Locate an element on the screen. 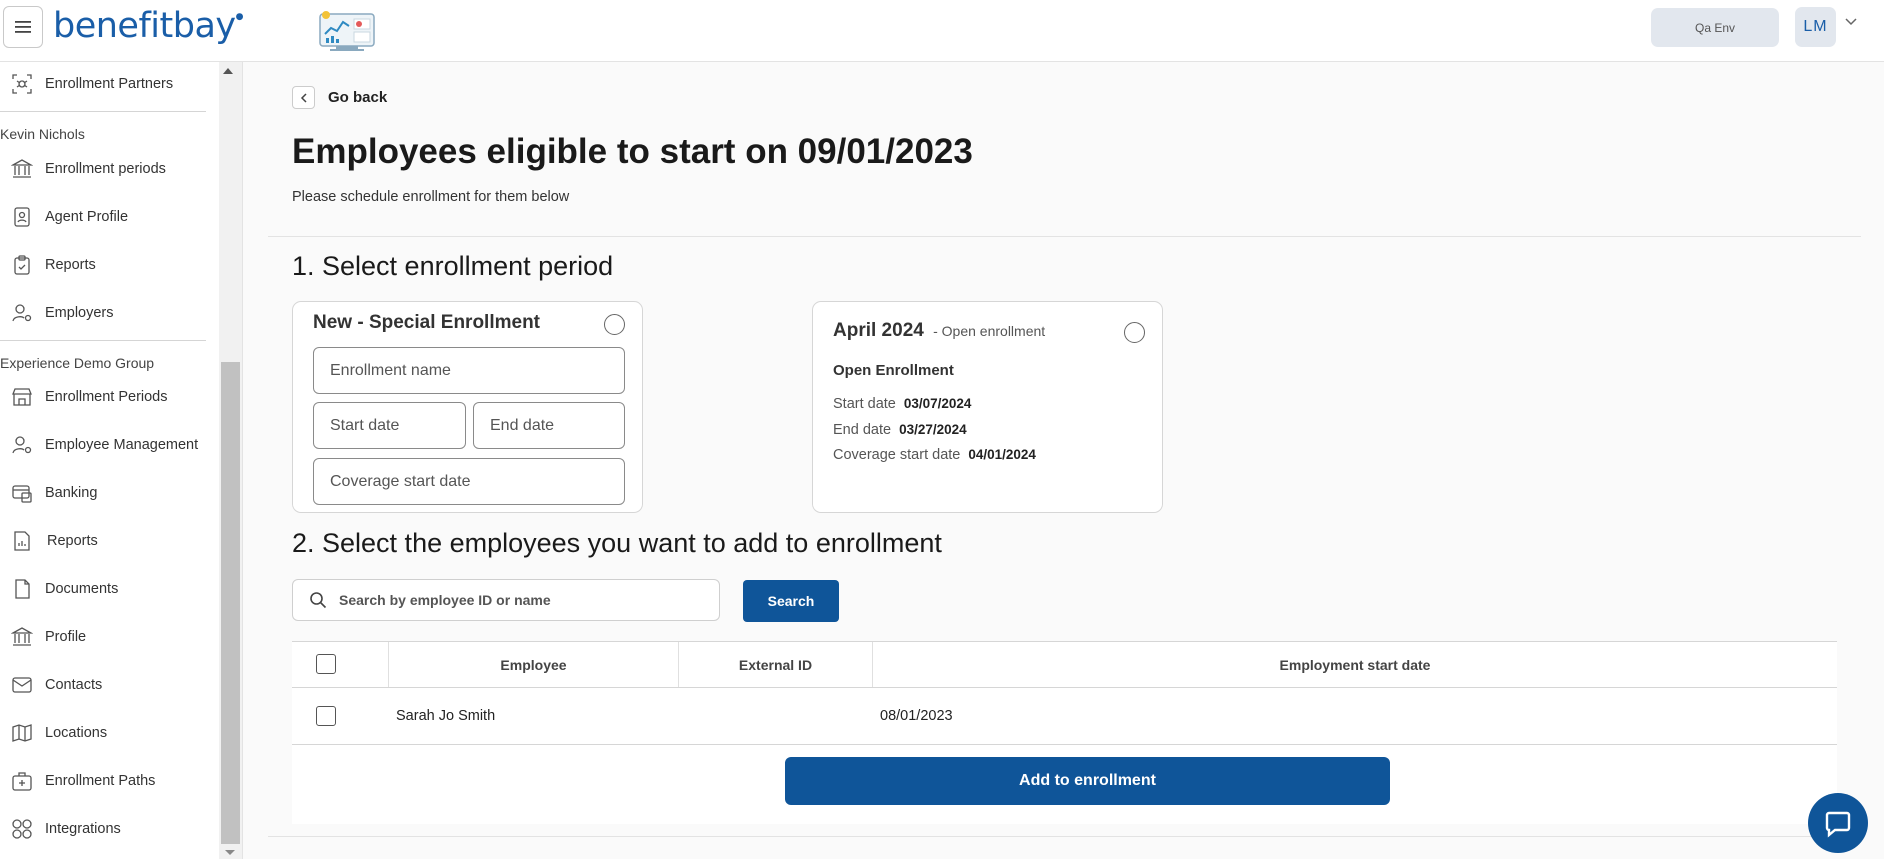 This screenshot has width=1884, height=859. report-document-icon is located at coordinates (22, 541).